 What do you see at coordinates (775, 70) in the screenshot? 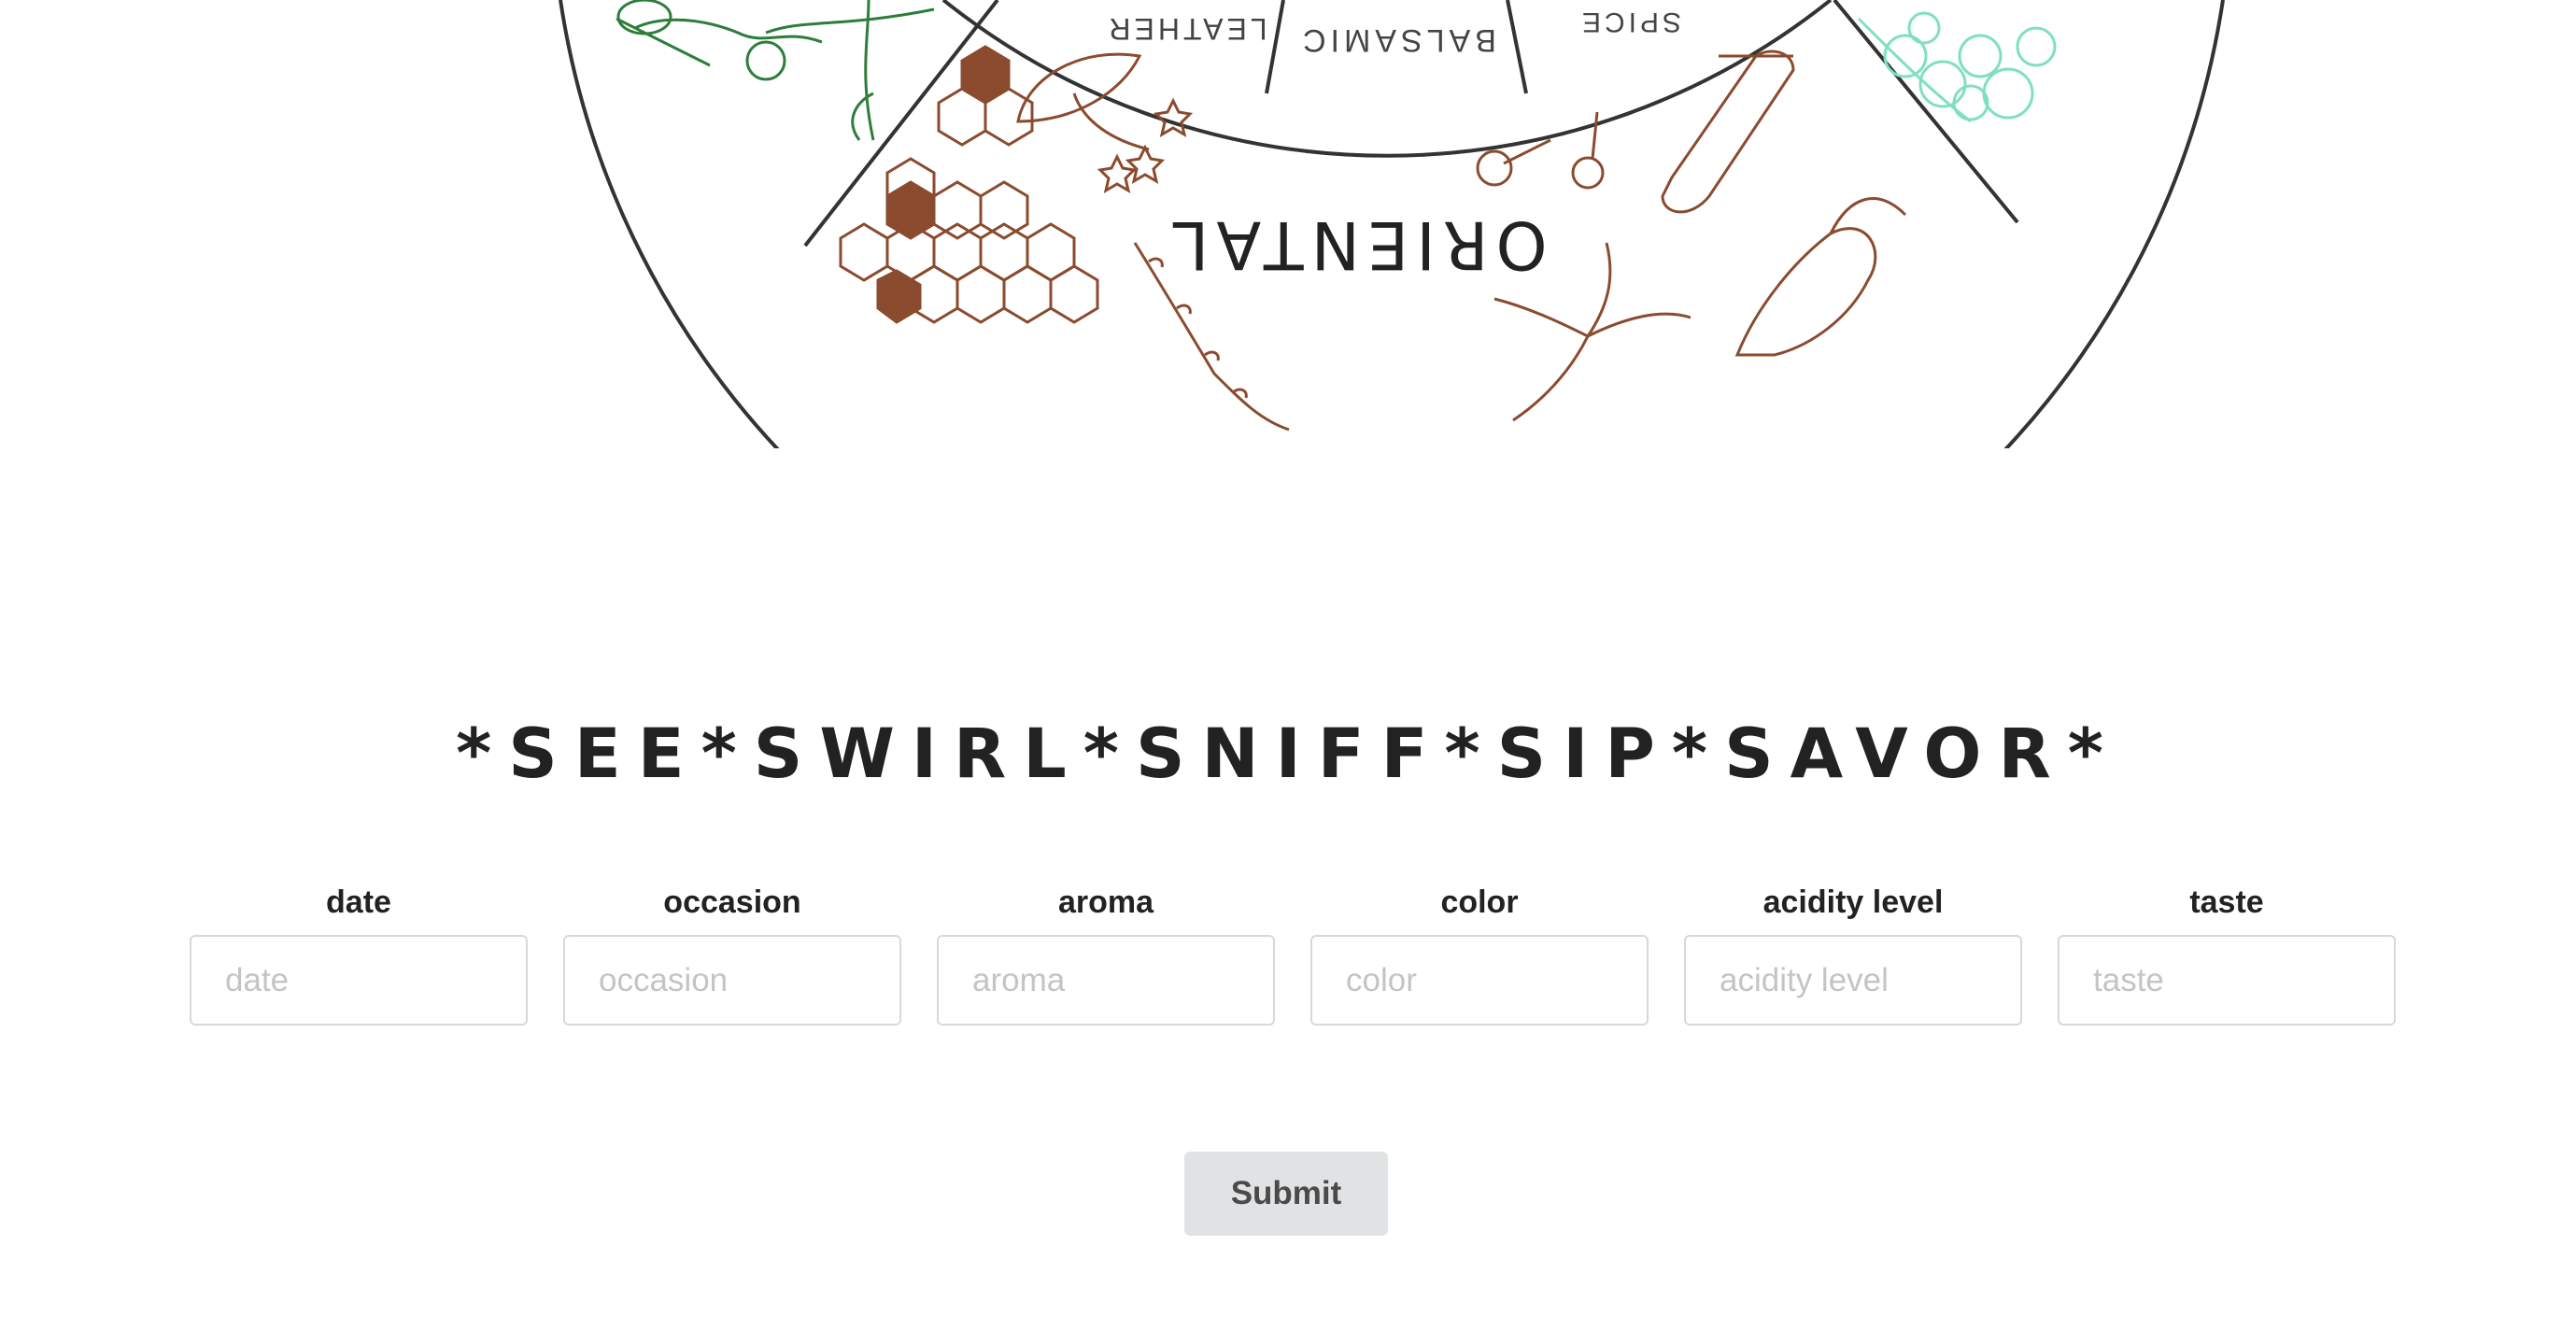
I see `herb-sketch` at bounding box center [775, 70].